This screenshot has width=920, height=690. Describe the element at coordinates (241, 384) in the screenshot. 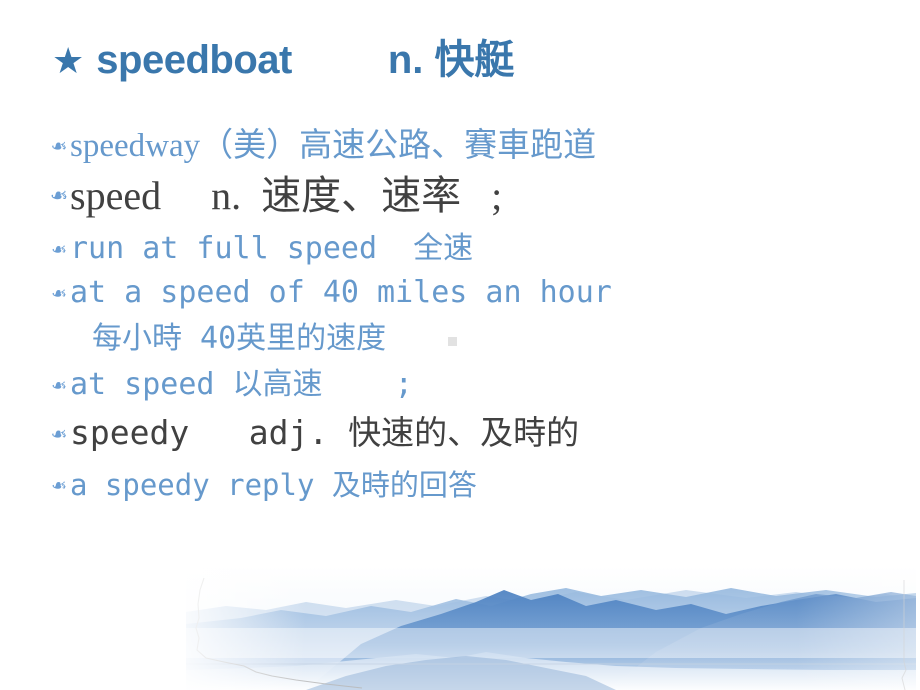

I see `list-item-text: at speed 以高速 ;` at that location.